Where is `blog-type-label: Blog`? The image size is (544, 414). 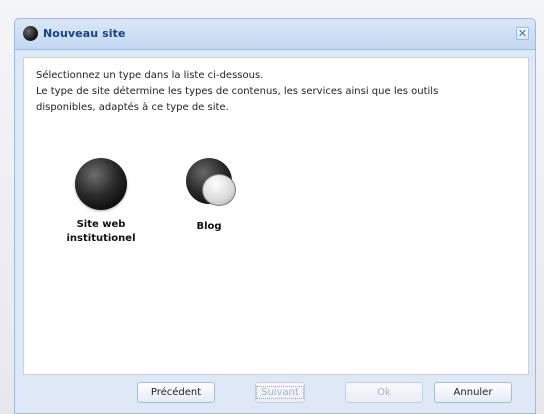
blog-type-label: Blog is located at coordinates (209, 226).